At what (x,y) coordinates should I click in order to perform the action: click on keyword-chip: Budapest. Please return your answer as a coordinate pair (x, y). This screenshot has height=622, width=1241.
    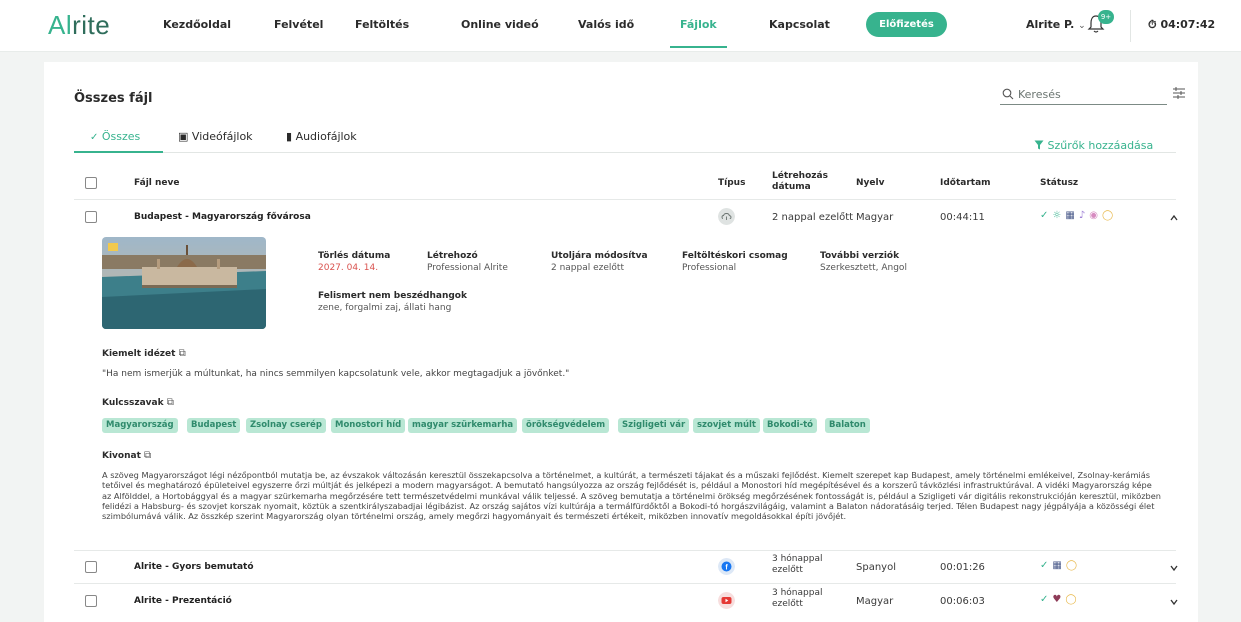
    Looking at the image, I should click on (214, 425).